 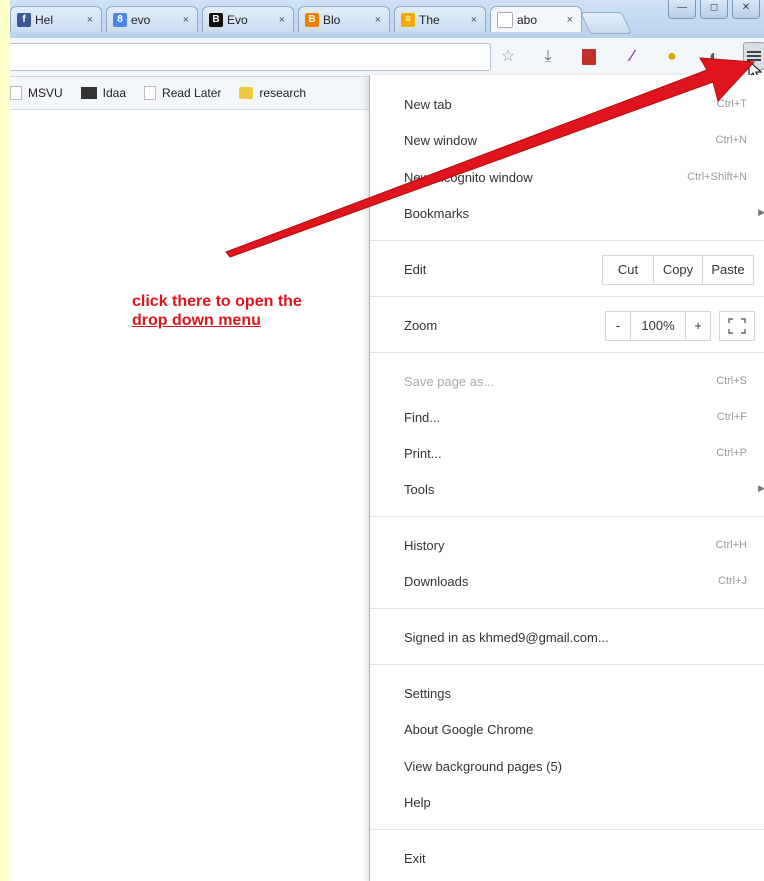 What do you see at coordinates (217, 301) in the screenshot?
I see `annotation-line: click there to open the` at bounding box center [217, 301].